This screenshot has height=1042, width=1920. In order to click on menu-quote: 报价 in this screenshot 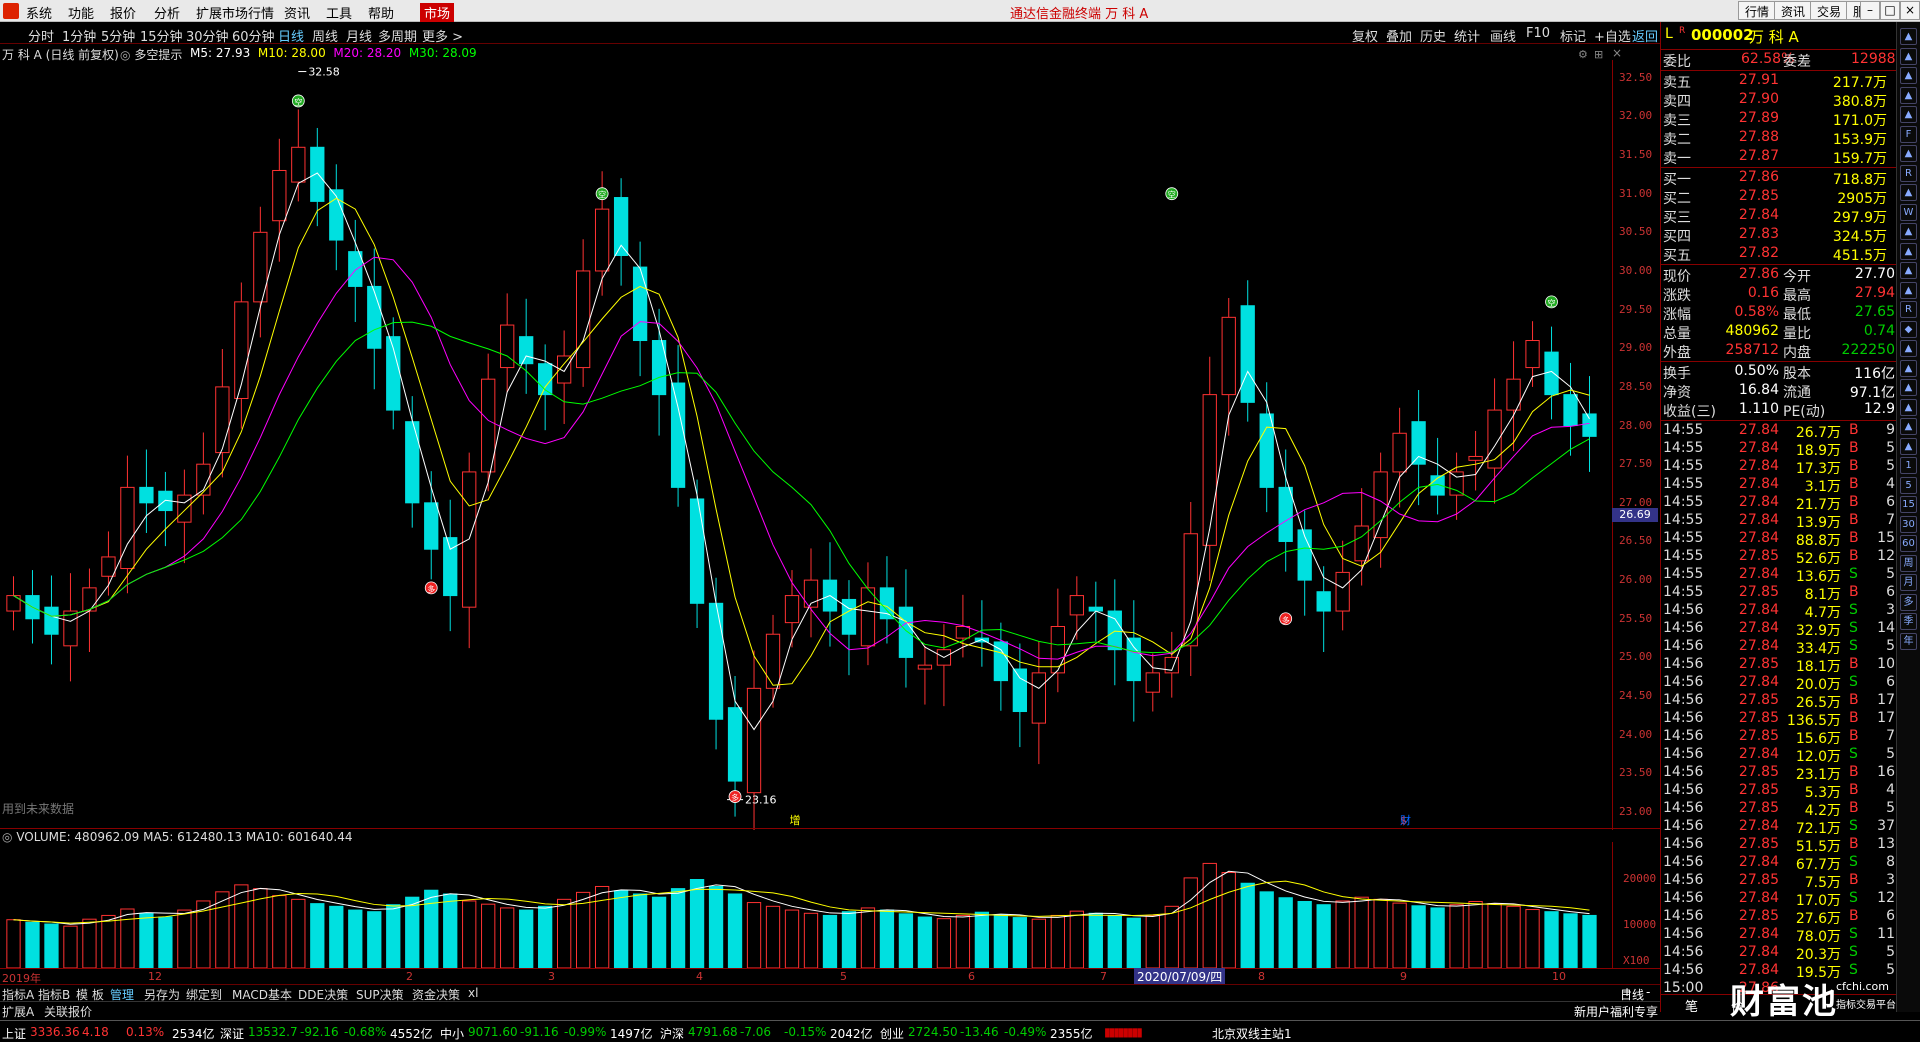, I will do `click(123, 12)`.